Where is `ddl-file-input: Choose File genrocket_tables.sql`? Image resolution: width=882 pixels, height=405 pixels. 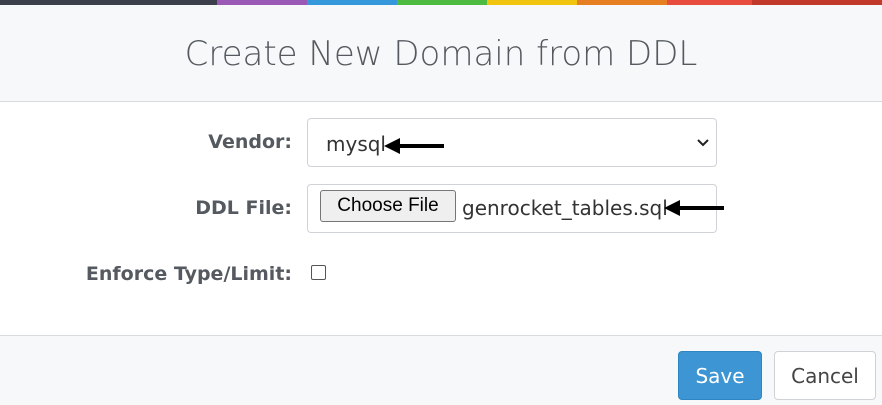 ddl-file-input: Choose File genrocket_tables.sql is located at coordinates (512, 208).